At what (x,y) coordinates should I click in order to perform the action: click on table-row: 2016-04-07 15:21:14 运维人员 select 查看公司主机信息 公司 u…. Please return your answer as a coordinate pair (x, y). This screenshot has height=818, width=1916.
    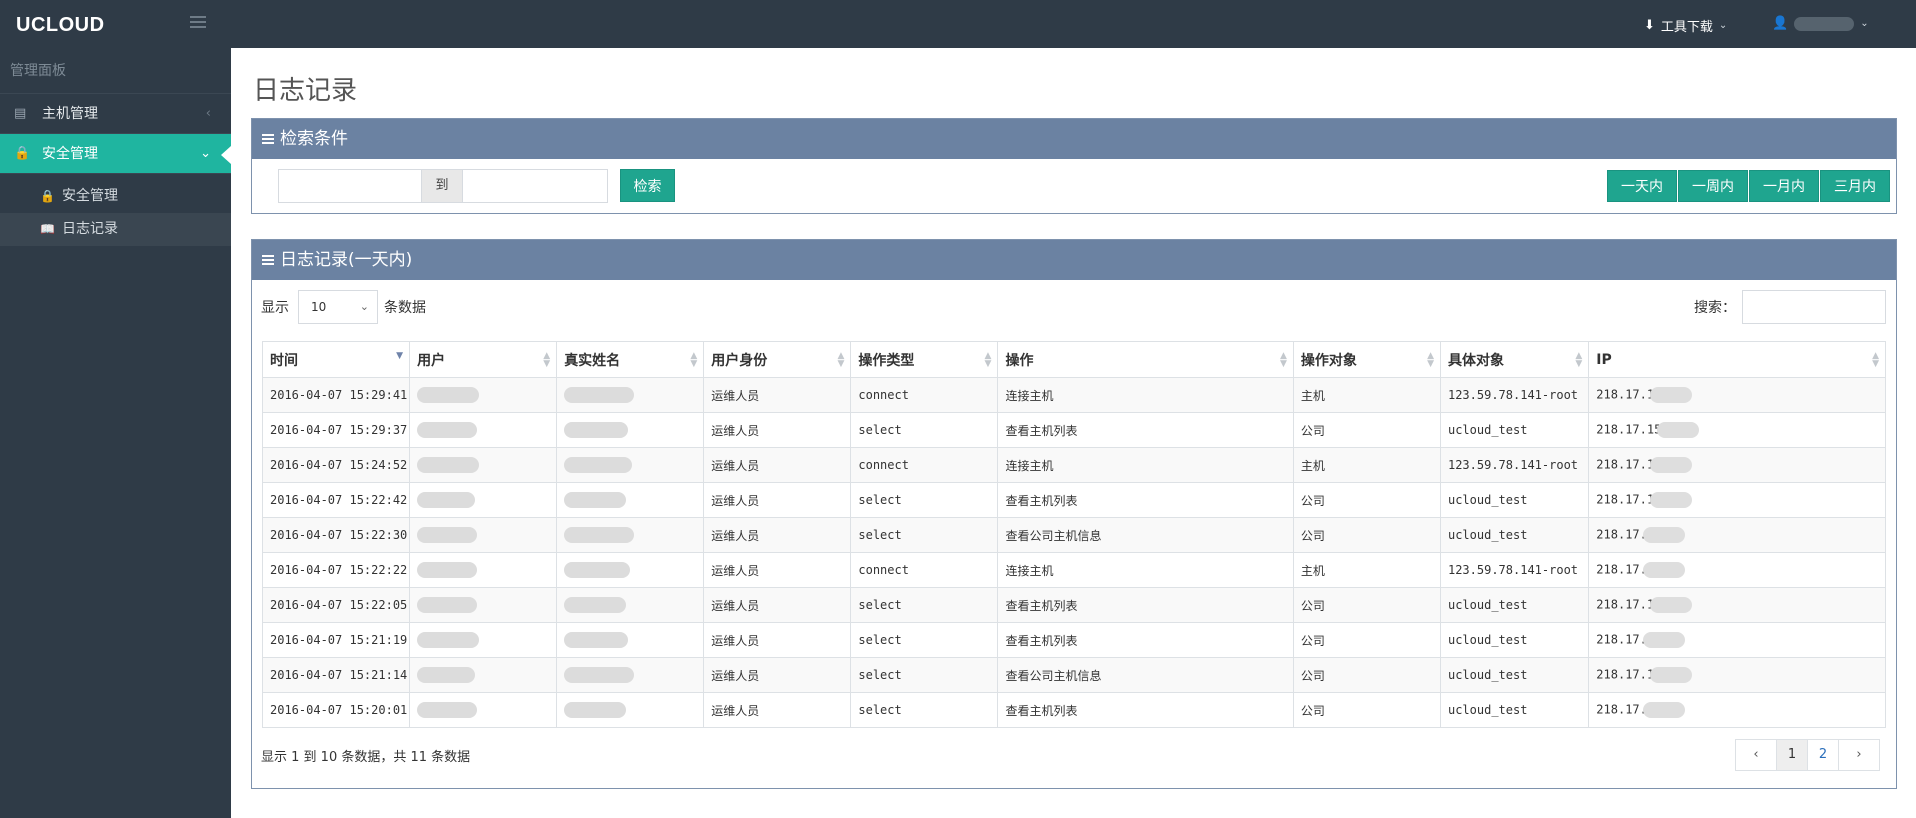
    Looking at the image, I should click on (1073, 675).